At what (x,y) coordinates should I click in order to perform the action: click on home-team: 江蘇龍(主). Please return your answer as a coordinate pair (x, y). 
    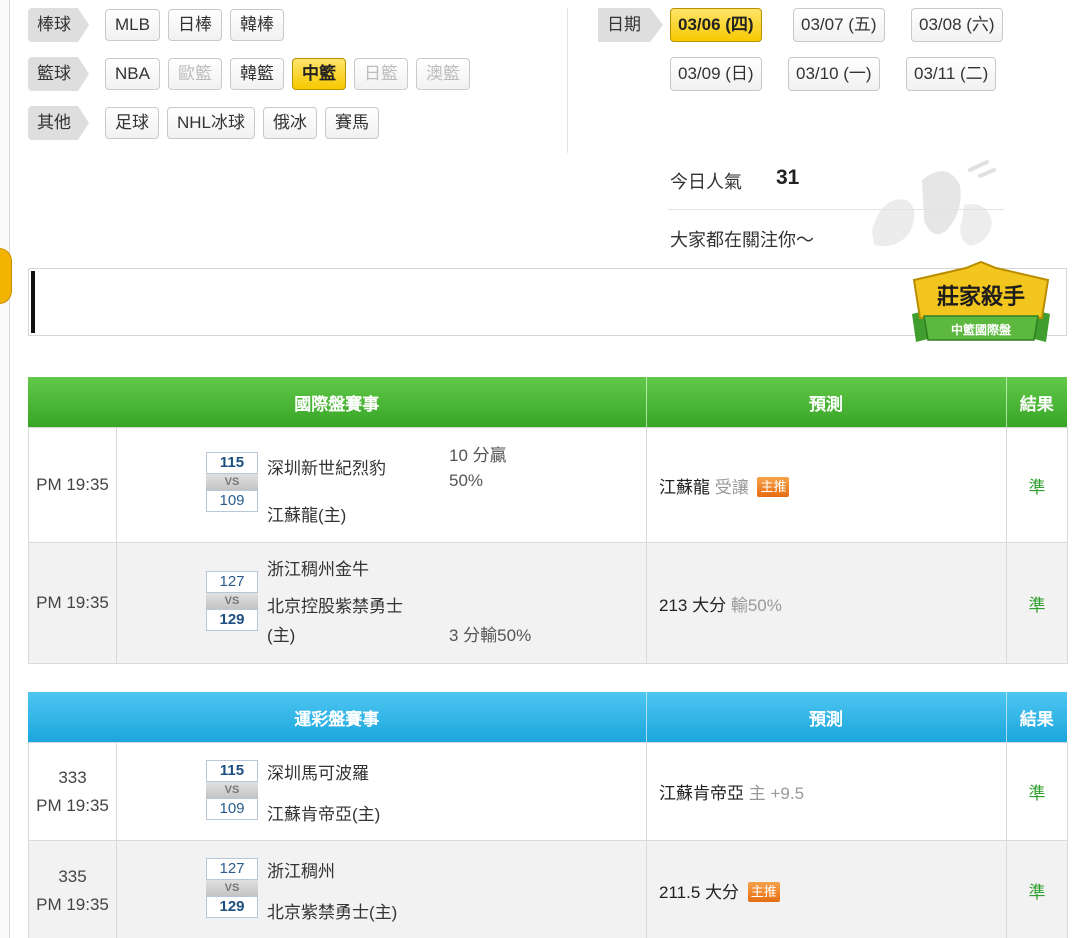
    Looking at the image, I should click on (306, 516).